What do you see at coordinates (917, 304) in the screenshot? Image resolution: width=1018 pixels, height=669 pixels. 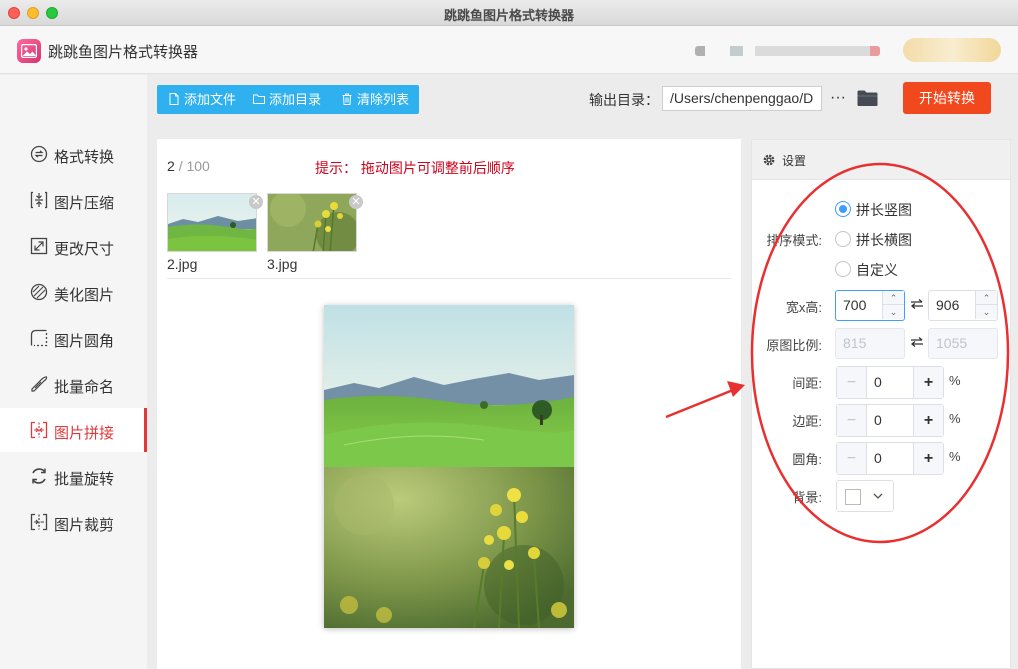 I see `swap-dimensions-icon` at bounding box center [917, 304].